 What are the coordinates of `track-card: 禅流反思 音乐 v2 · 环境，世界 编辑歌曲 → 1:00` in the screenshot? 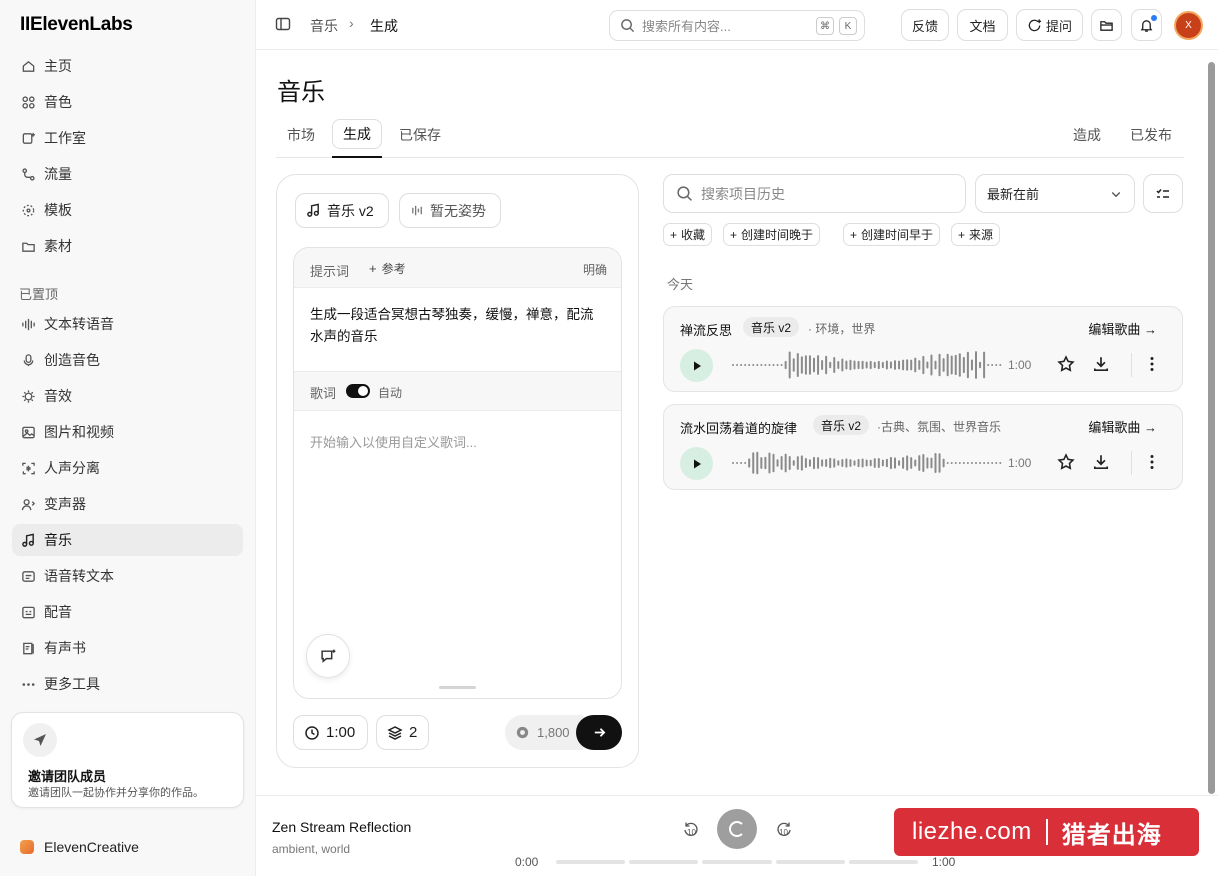 It's located at (923, 349).